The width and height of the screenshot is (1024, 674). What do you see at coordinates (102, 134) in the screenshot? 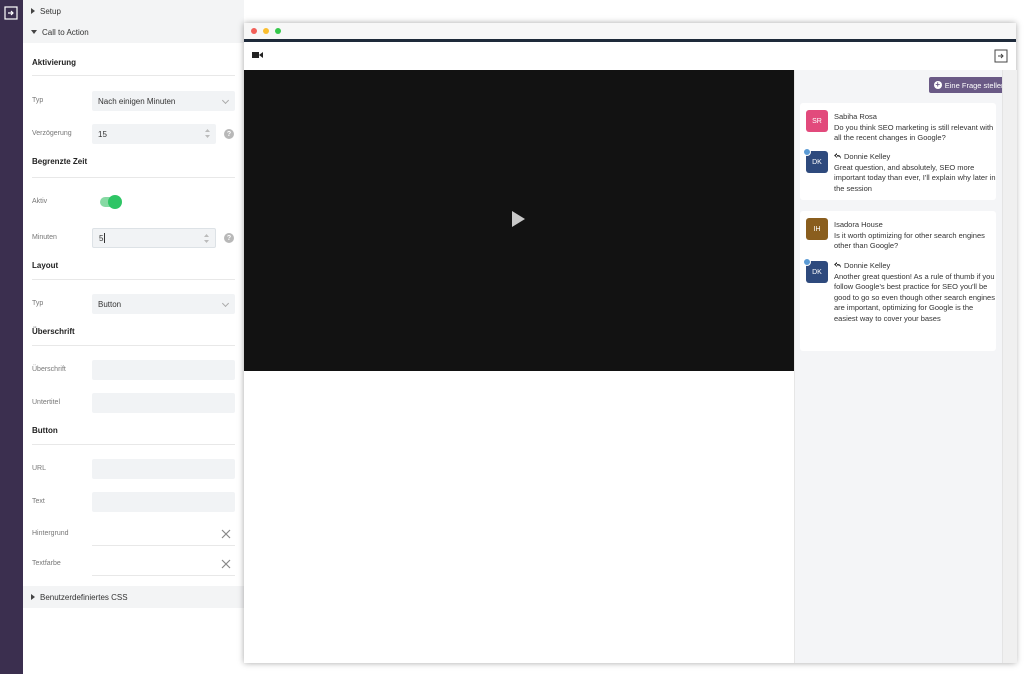
I see `delay-value: 15` at bounding box center [102, 134].